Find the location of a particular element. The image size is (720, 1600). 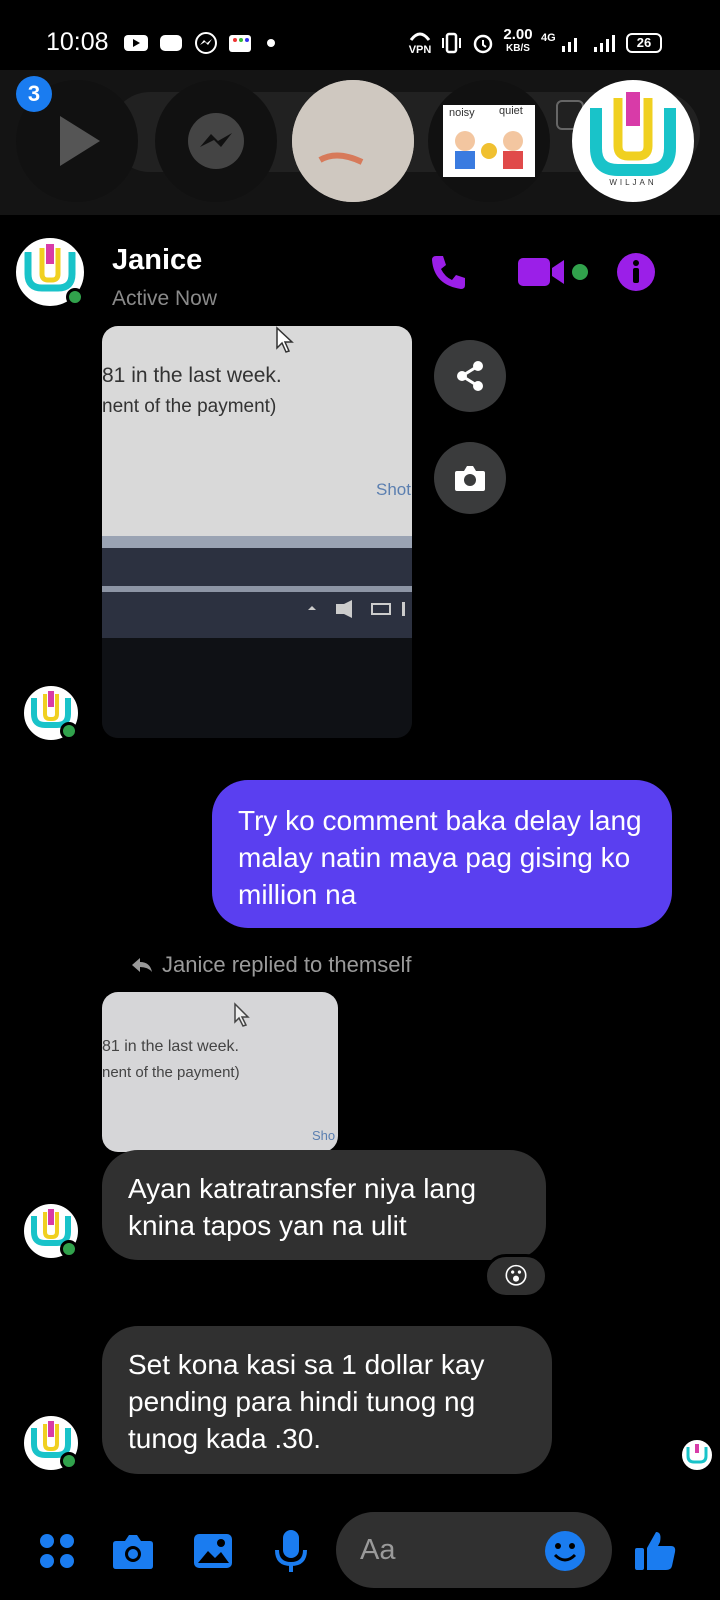

video-active-dot is located at coordinates (580, 272).